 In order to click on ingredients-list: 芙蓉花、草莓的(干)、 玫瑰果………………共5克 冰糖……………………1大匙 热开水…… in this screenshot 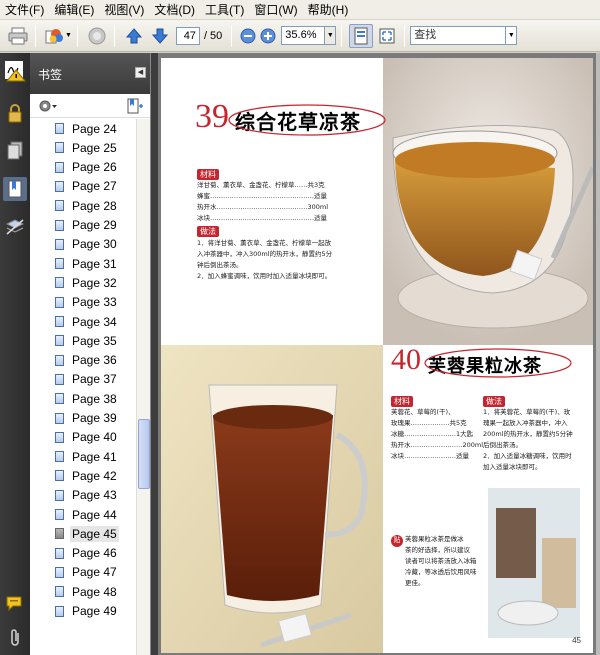, I will do `click(437, 434)`.